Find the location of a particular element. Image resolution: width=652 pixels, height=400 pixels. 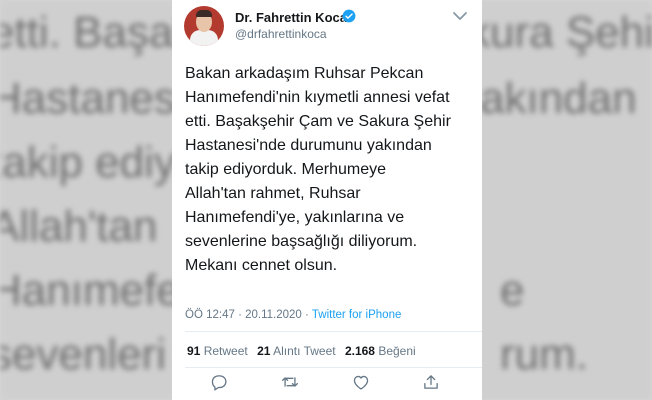

bg-text-line: etti. Başak is located at coordinates (98, 32).